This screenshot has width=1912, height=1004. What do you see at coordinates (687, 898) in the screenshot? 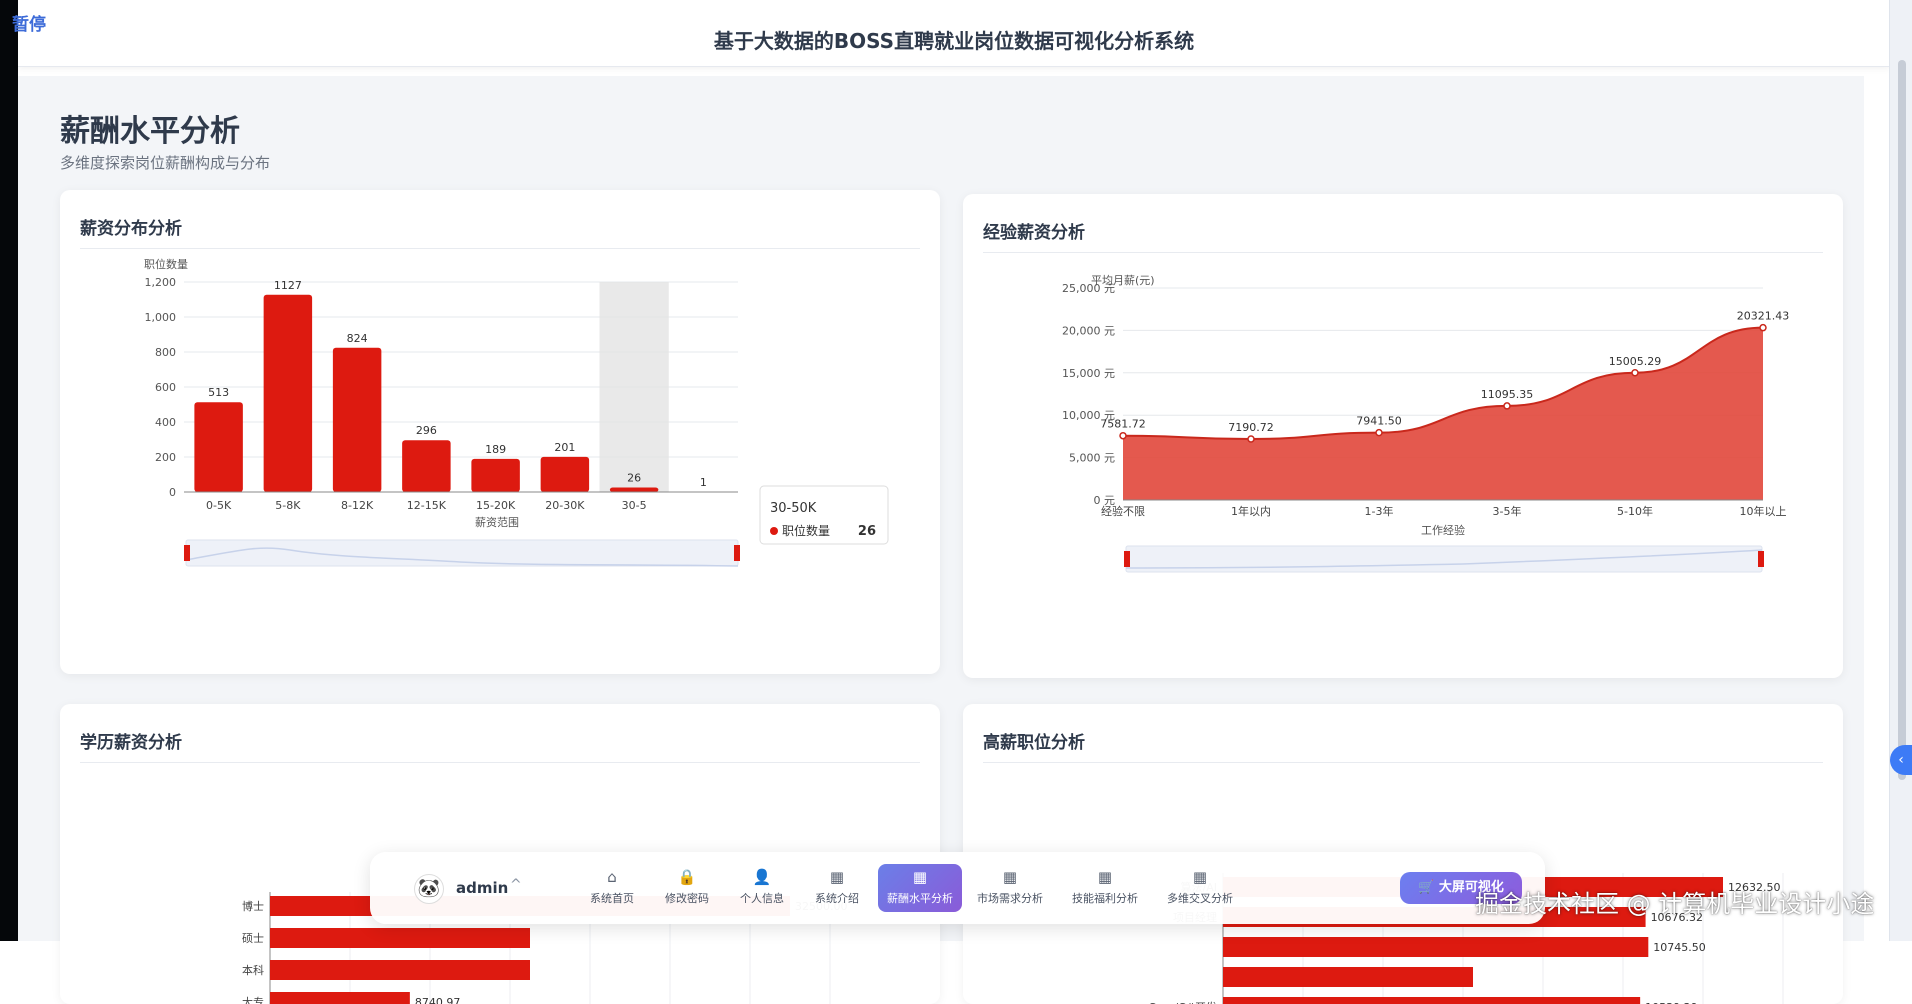
I see `nav-item-label: 修改密码` at bounding box center [687, 898].